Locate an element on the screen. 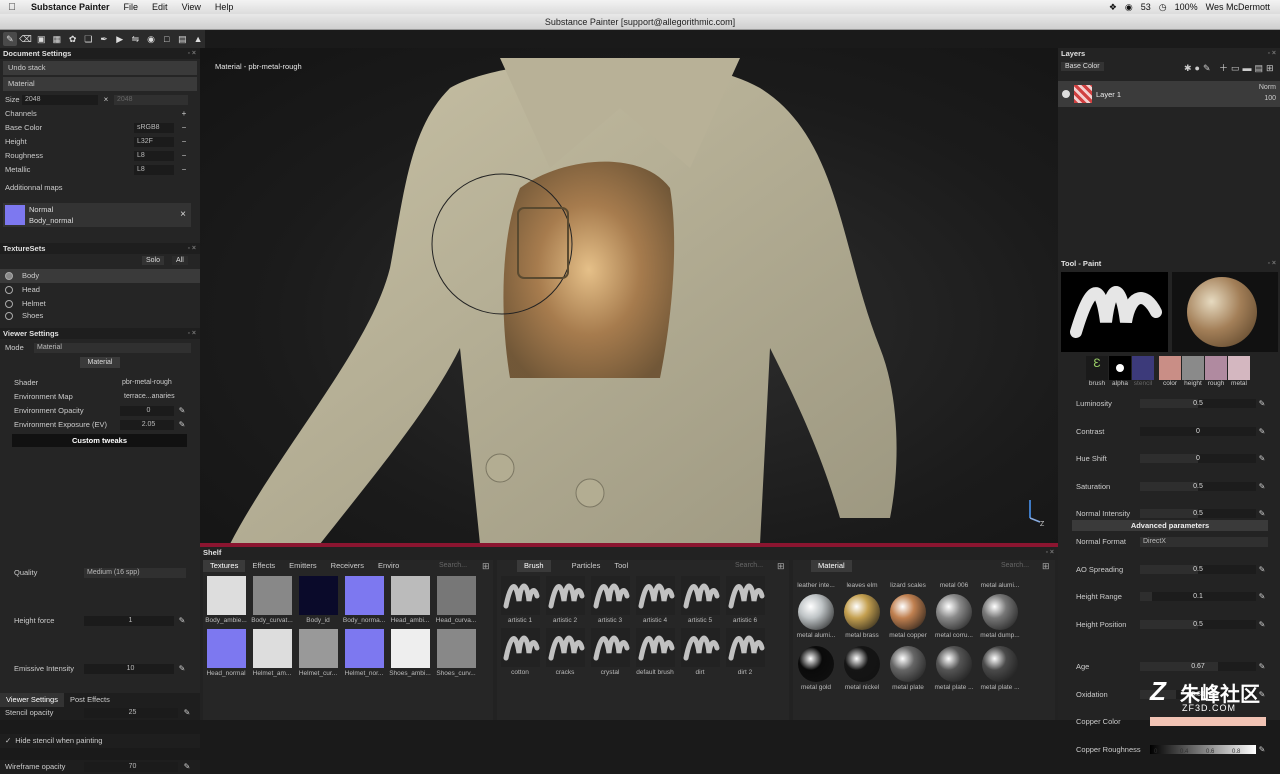 This screenshot has width=1280, height=774. eraser-icon: ⌫ is located at coordinates (26, 39).